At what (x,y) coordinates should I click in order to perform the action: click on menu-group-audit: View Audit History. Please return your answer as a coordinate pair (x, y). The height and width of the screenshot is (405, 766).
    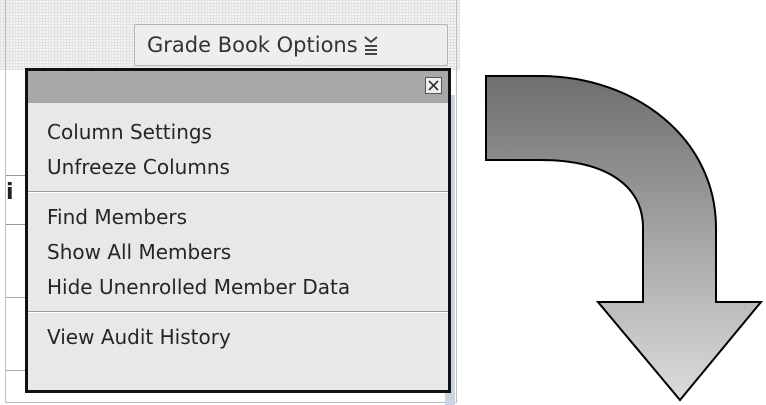
    Looking at the image, I should click on (238, 336).